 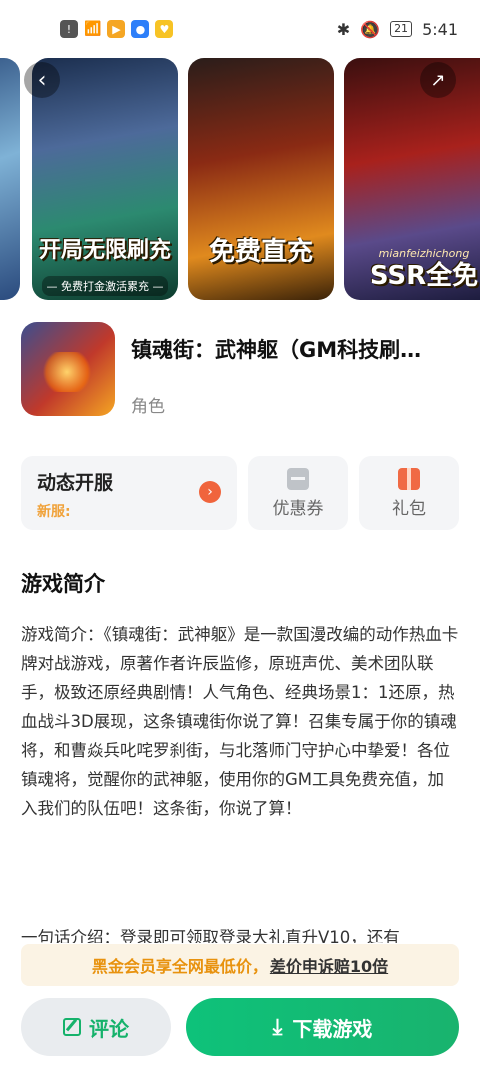 I want to click on alert-icon: !, so click(x=69, y=29).